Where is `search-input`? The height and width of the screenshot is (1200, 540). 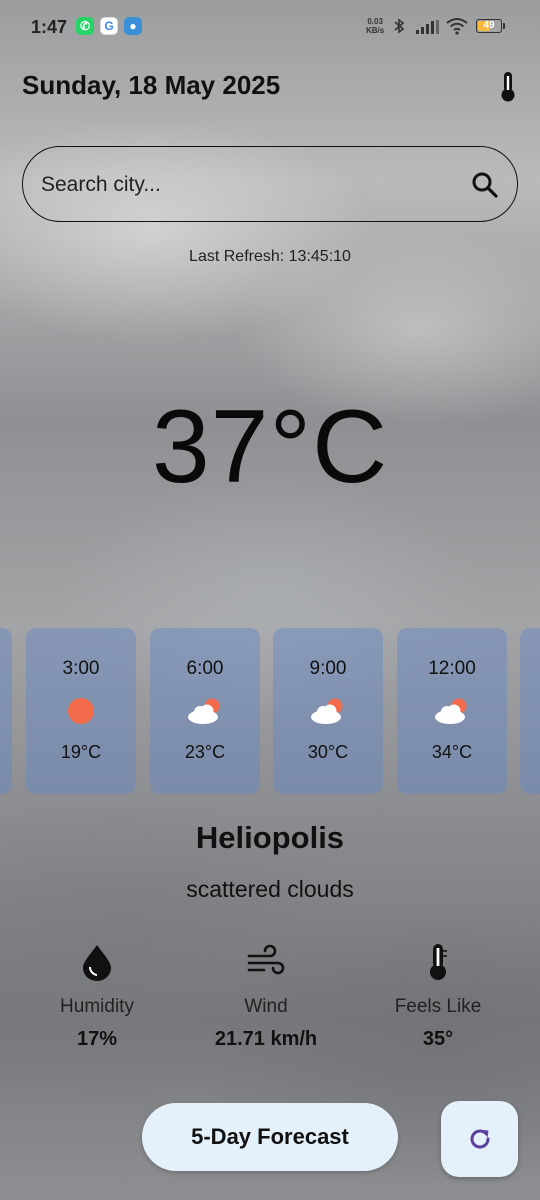
search-input is located at coordinates (241, 185).